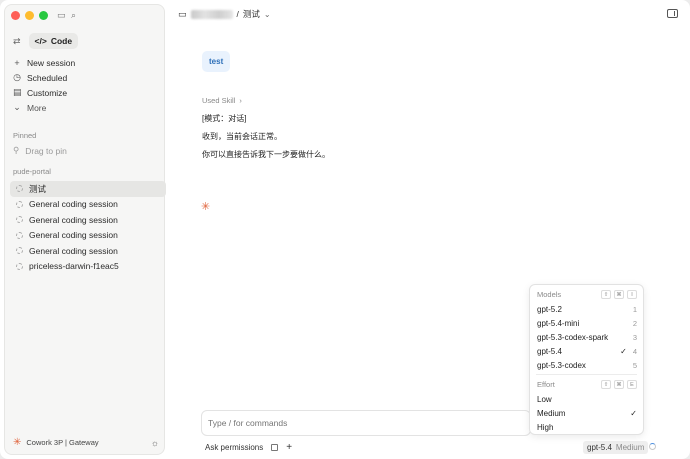 The width and height of the screenshot is (690, 459). Describe the element at coordinates (73, 15) in the screenshot. I see `search-icon: ⌕` at that location.